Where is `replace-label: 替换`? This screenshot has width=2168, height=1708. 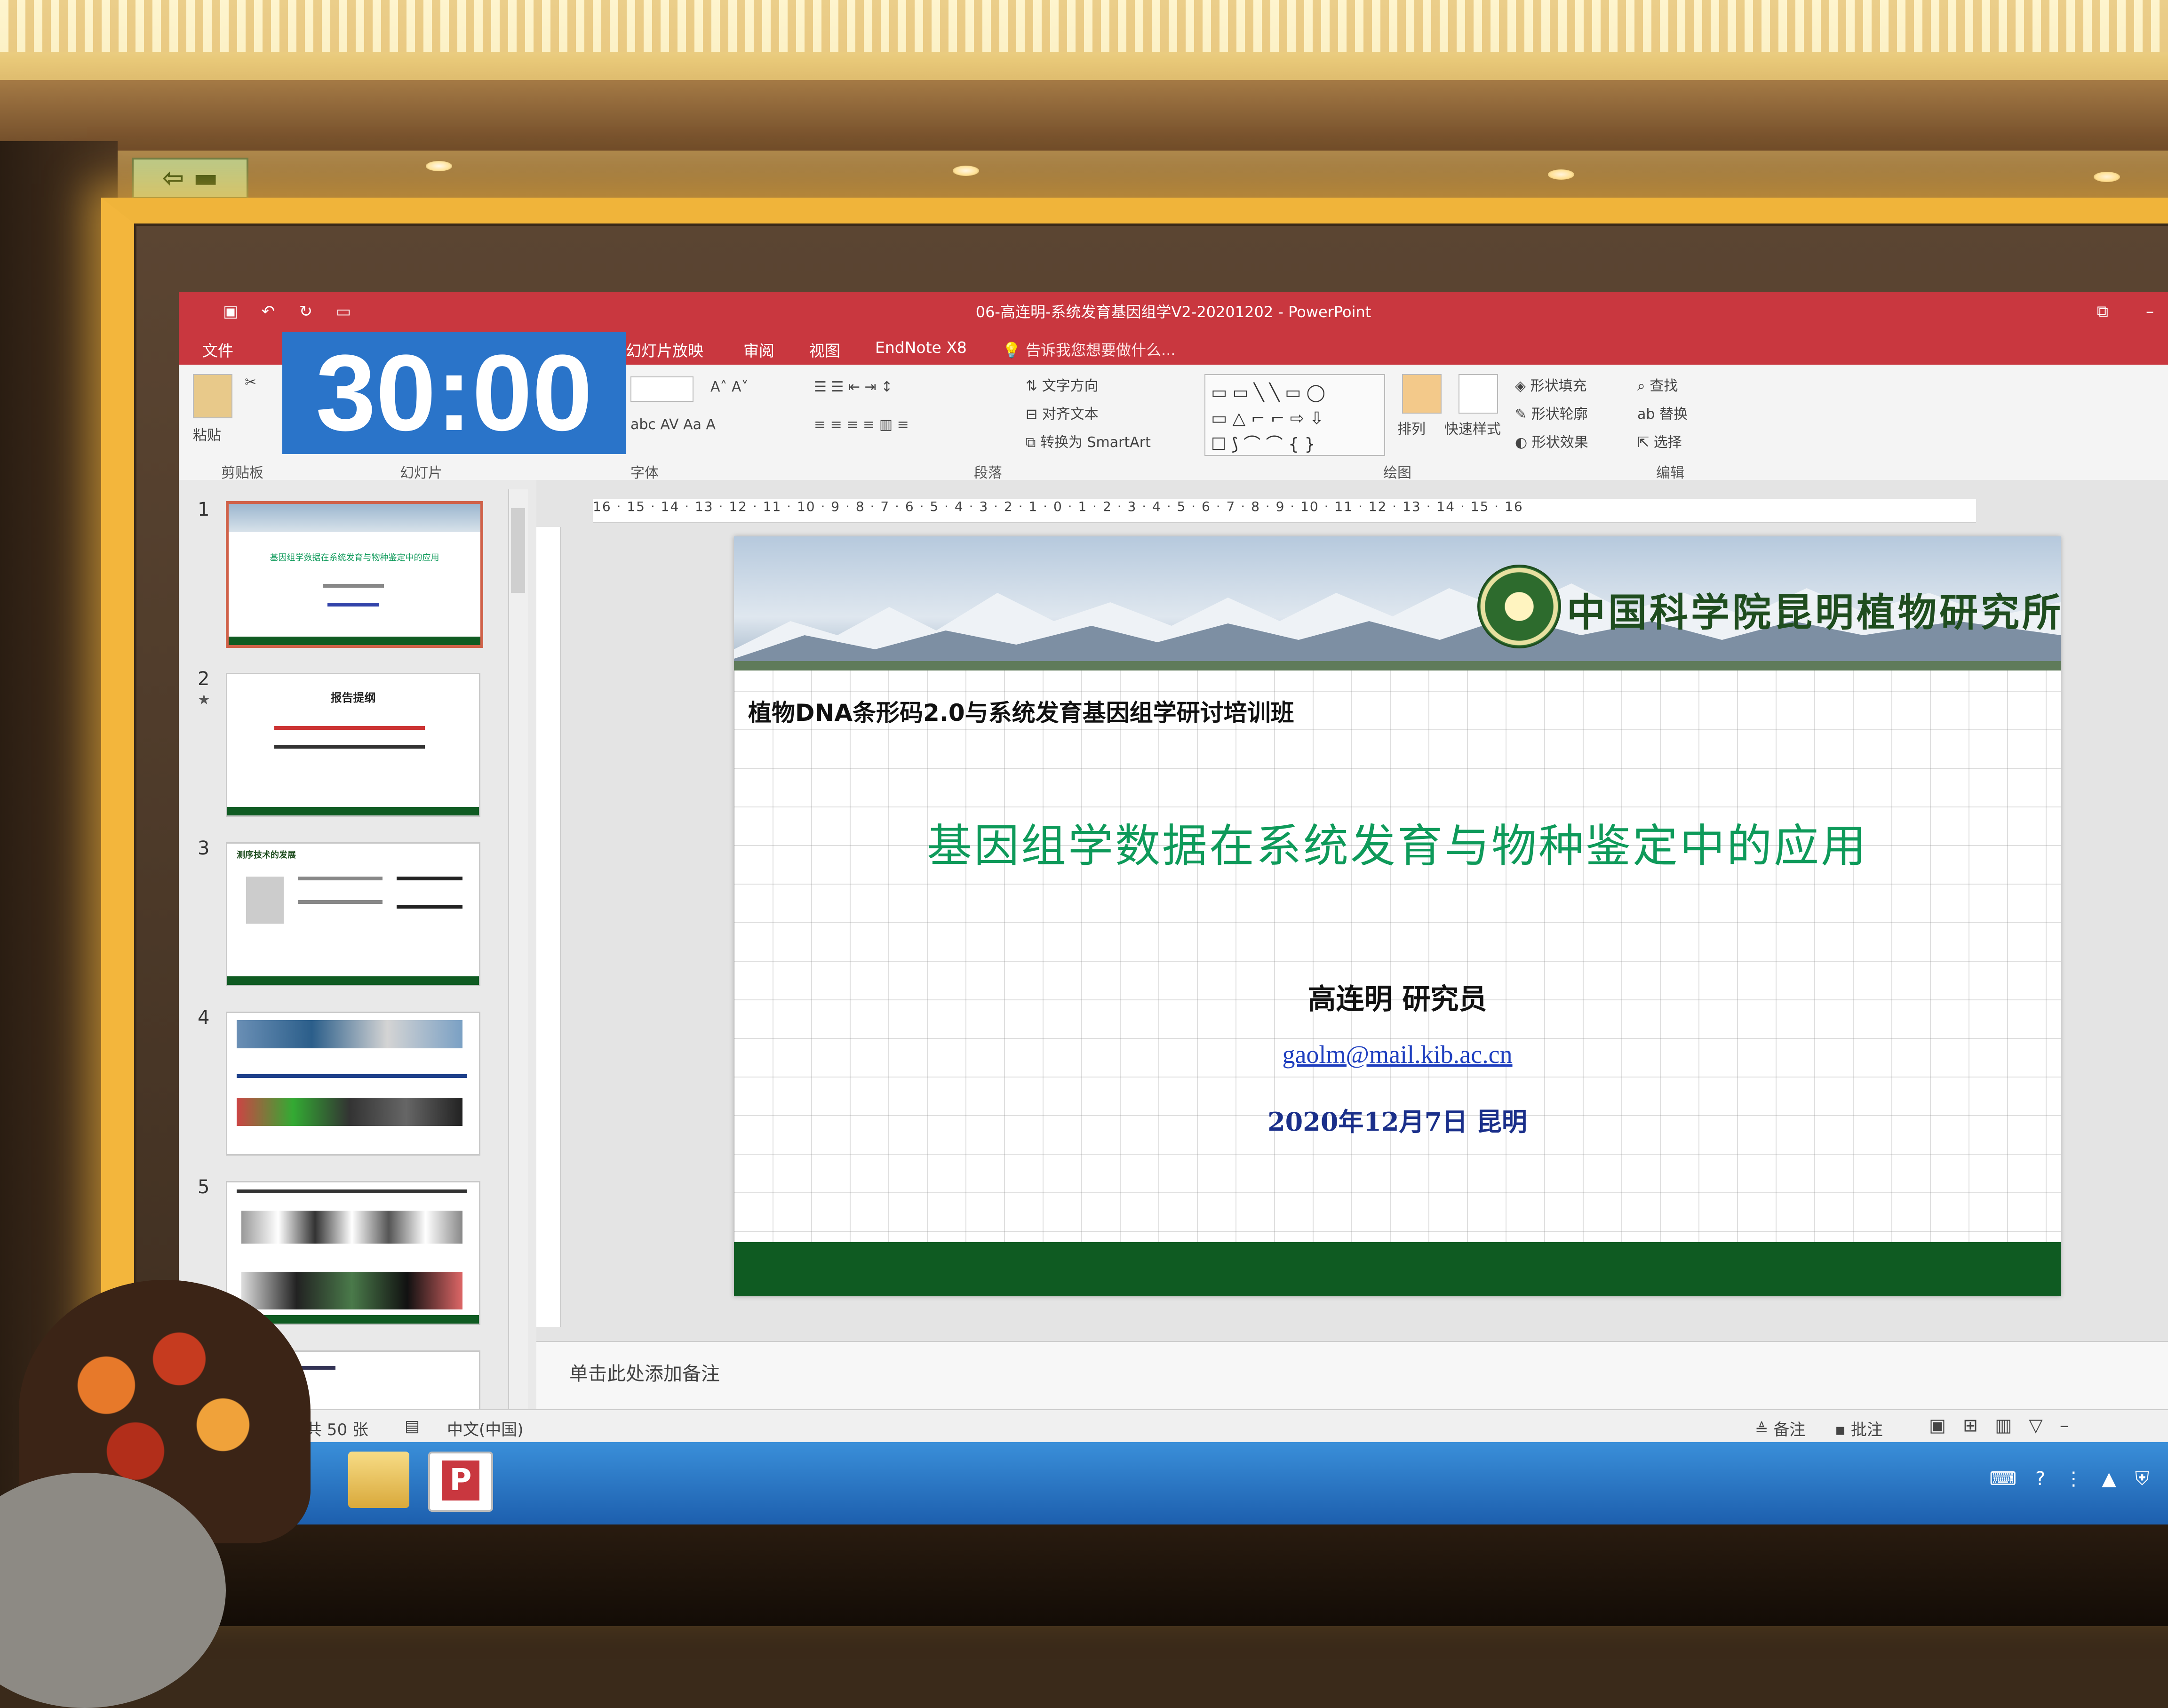 replace-label: 替换 is located at coordinates (1673, 414).